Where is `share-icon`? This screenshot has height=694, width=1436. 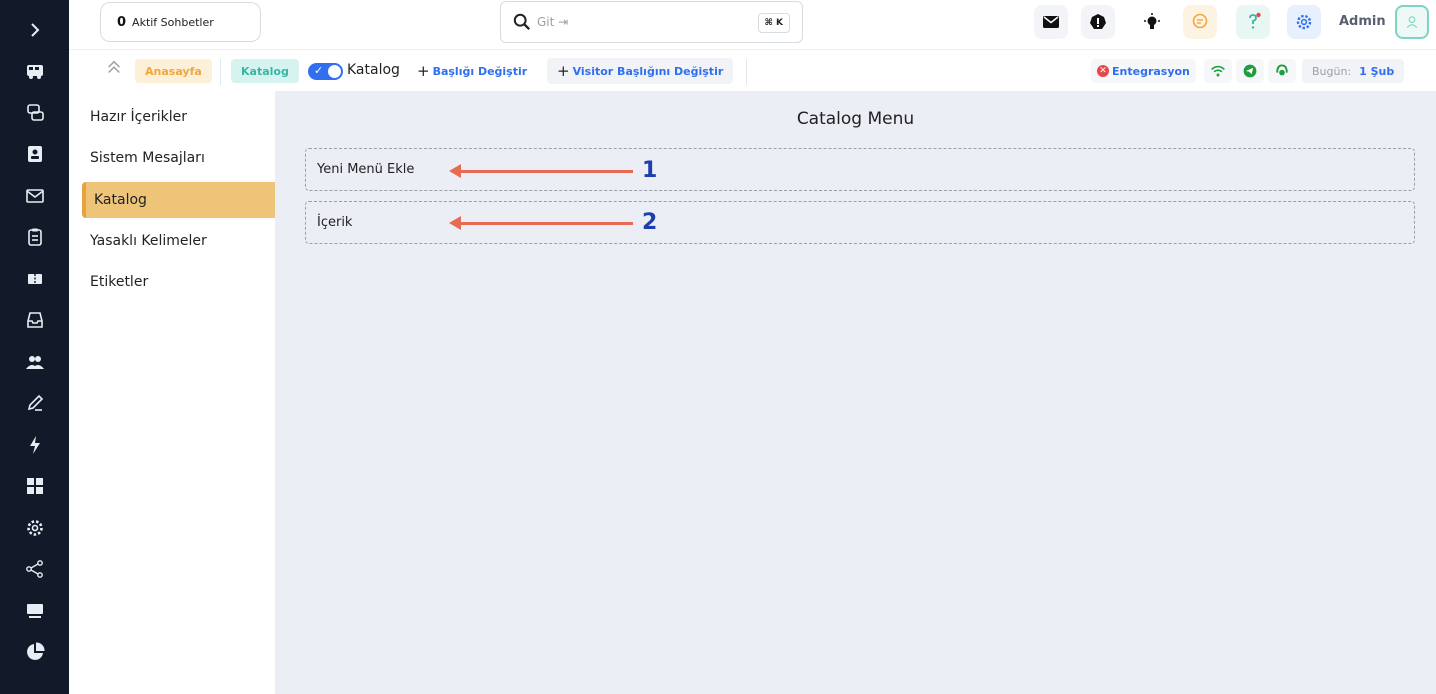 share-icon is located at coordinates (34, 569).